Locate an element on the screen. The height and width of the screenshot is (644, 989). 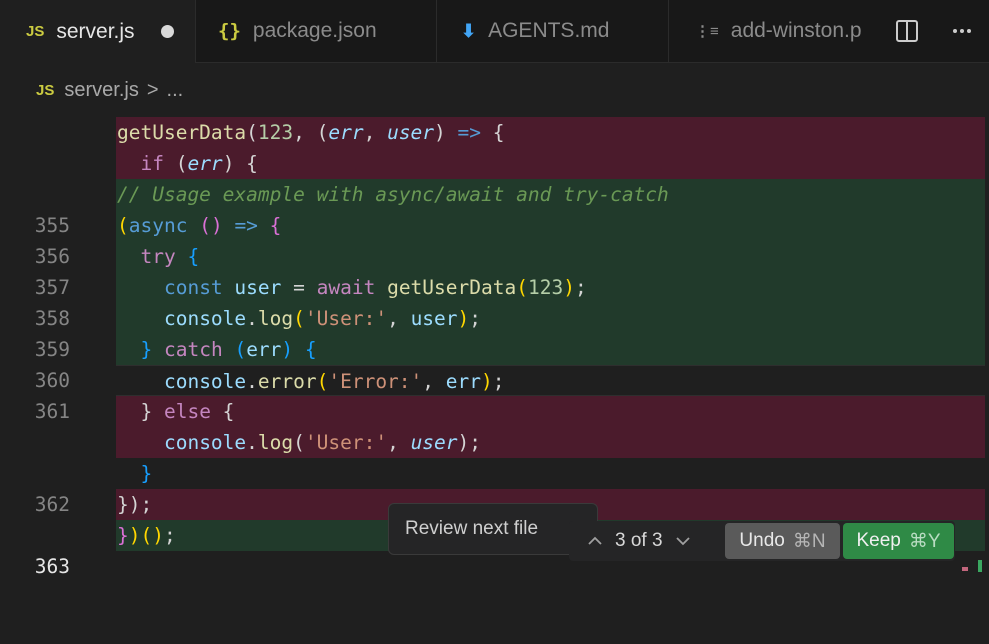
inserted-line: 357 try { is located at coordinates (494, 270).